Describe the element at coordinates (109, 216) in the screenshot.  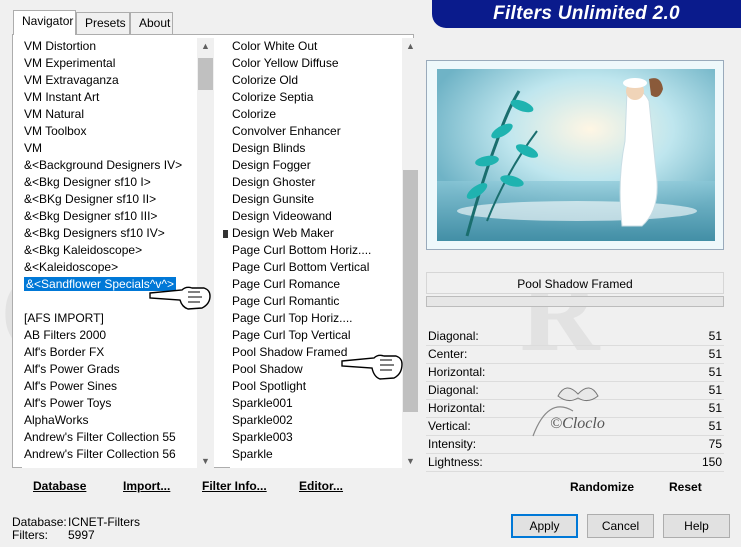
I see `category-row: &<Bkg Designer sf10 III>` at that location.